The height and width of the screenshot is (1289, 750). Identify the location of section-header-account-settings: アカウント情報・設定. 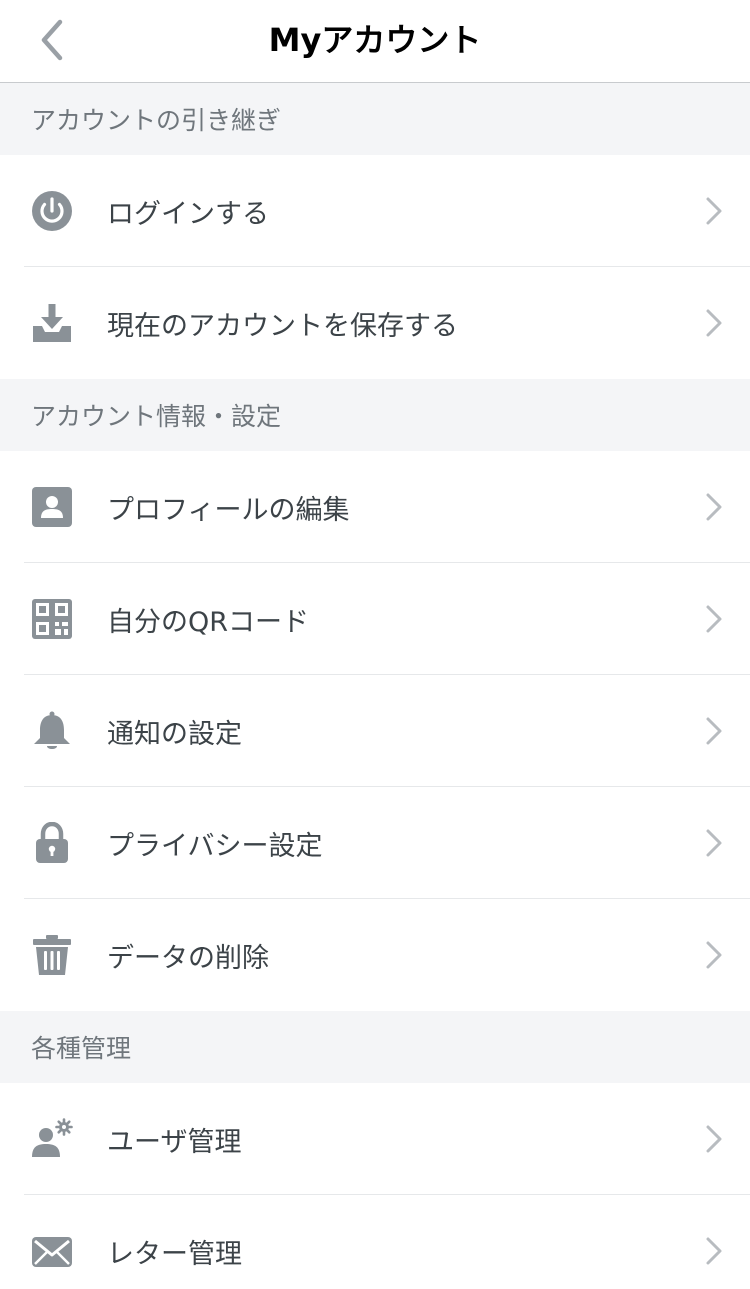
(375, 415).